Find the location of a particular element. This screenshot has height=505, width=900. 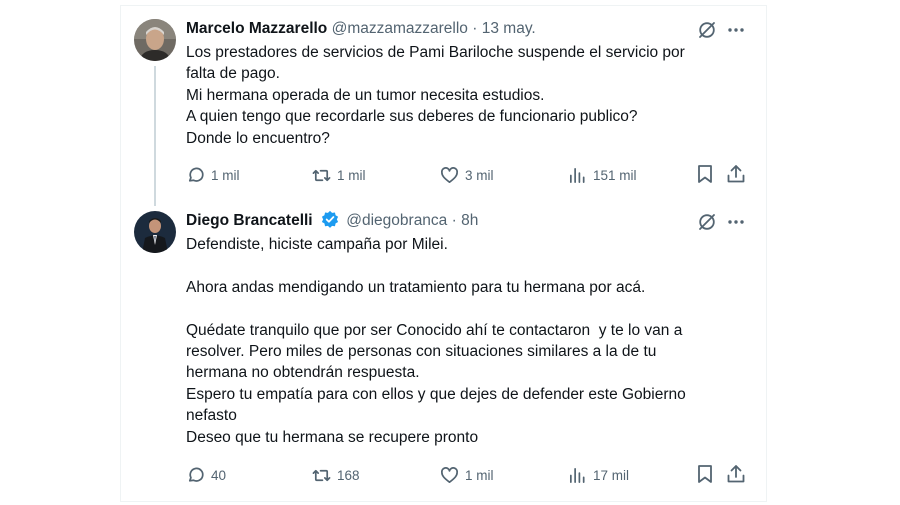

author-name: Marcelo Mazzarello is located at coordinates (256, 28).